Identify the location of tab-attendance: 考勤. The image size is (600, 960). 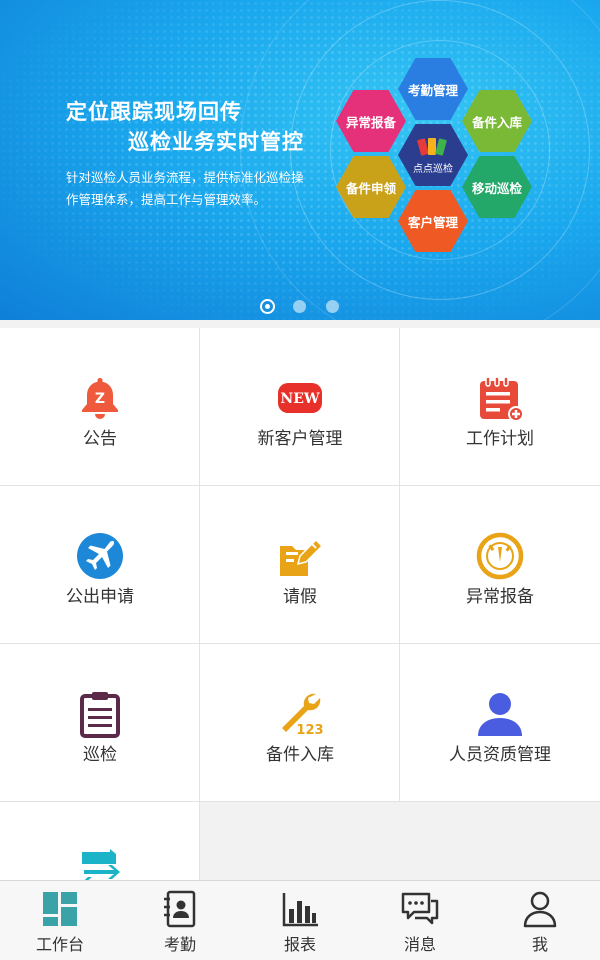
(180, 920).